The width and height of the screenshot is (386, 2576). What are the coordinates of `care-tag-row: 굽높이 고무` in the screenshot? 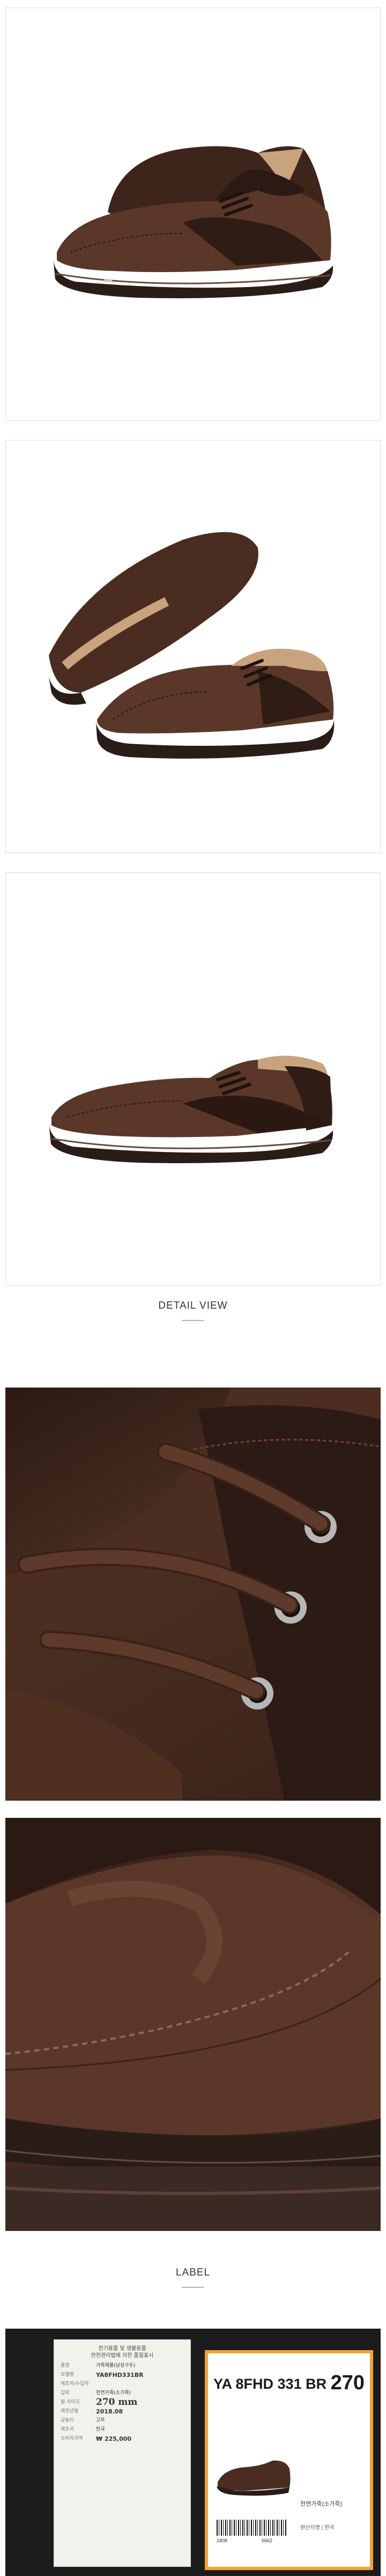 It's located at (122, 2420).